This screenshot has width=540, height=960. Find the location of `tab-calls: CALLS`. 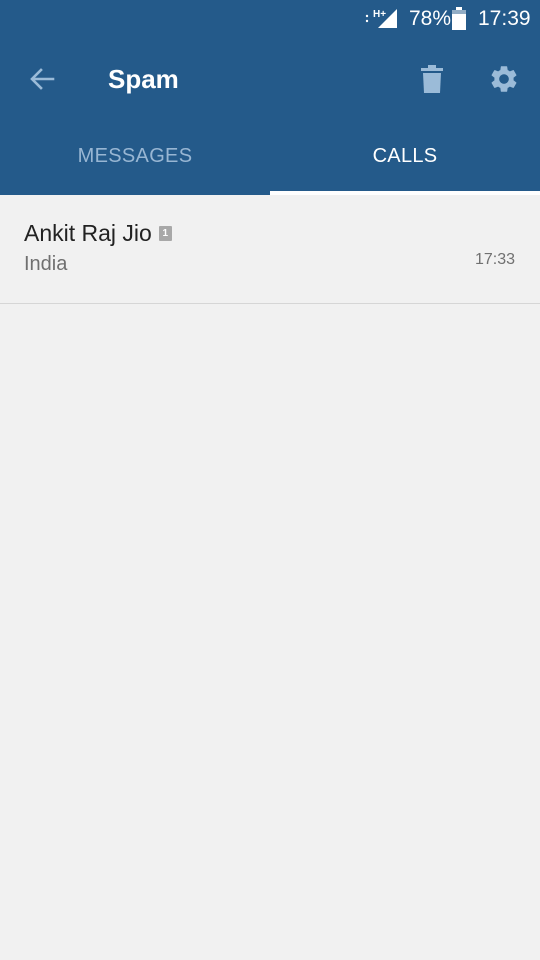

tab-calls: CALLS is located at coordinates (405, 157).